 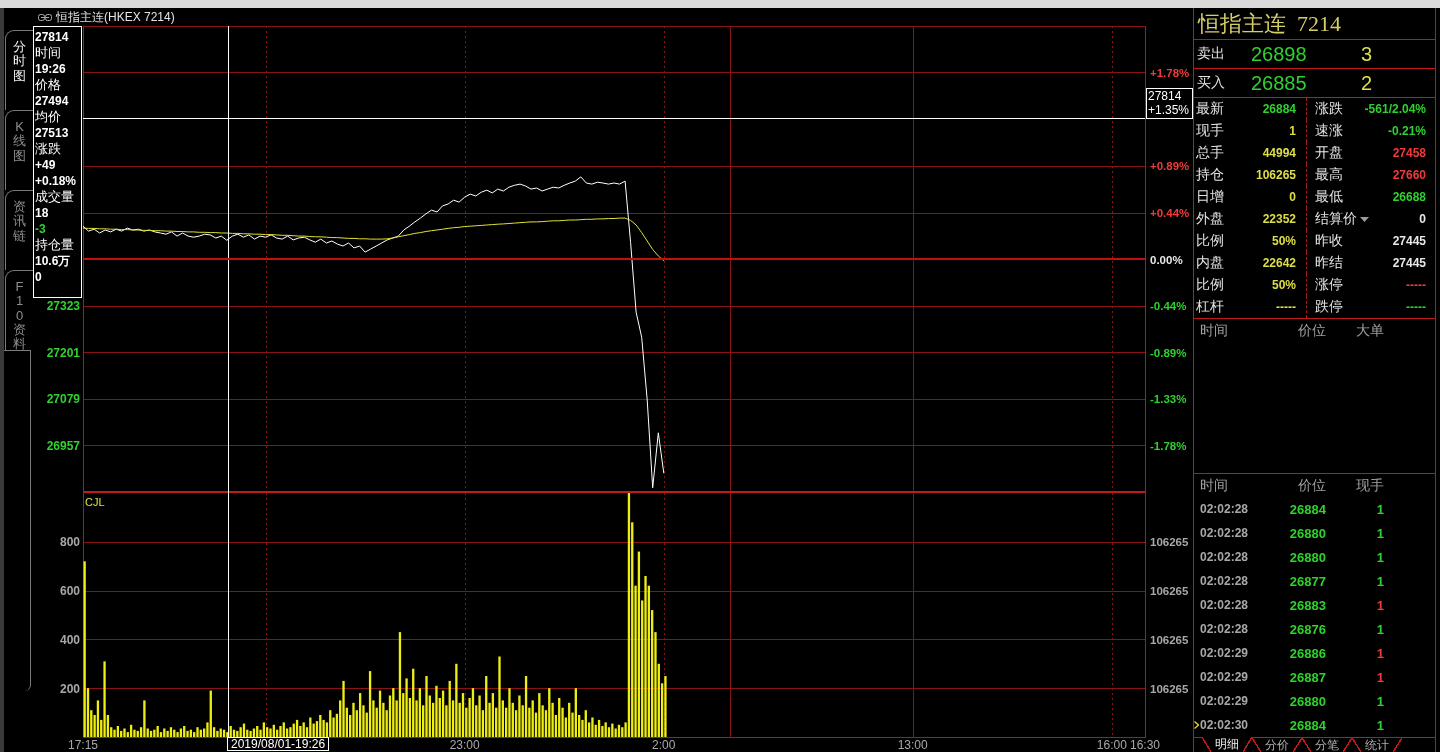 I want to click on stat-label: 最新, so click(x=1210, y=109).